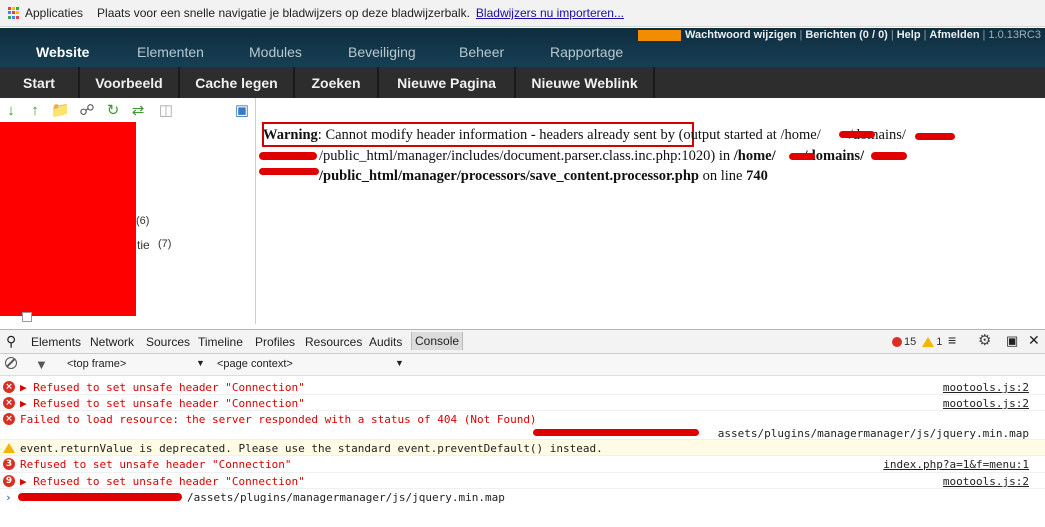 This screenshot has height=527, width=1045. What do you see at coordinates (143, 245) in the screenshot?
I see `tree-item-label: tie` at bounding box center [143, 245].